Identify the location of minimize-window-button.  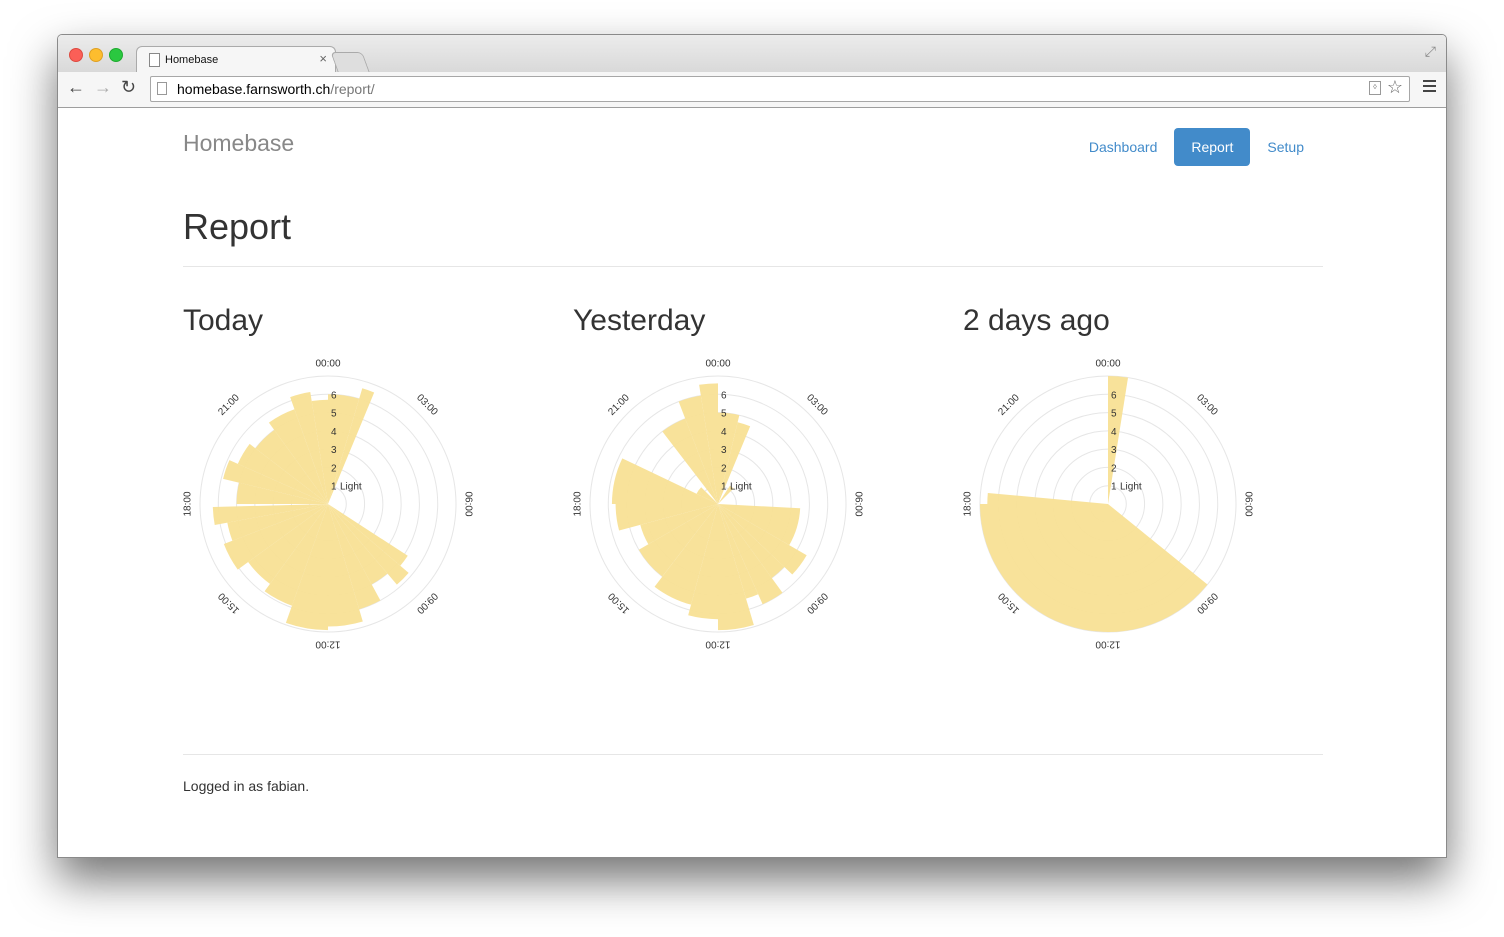
(96, 55).